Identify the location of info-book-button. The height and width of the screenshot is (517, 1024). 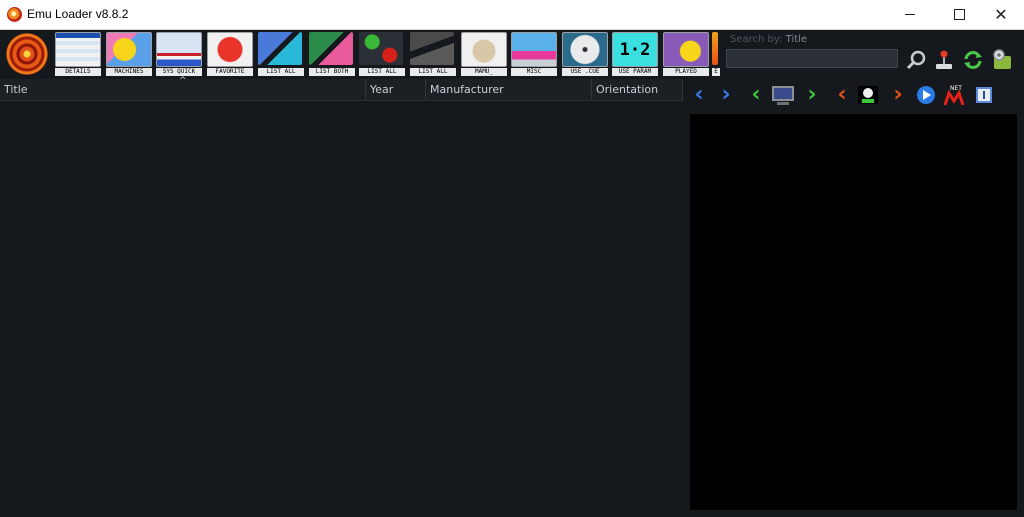
(984, 95).